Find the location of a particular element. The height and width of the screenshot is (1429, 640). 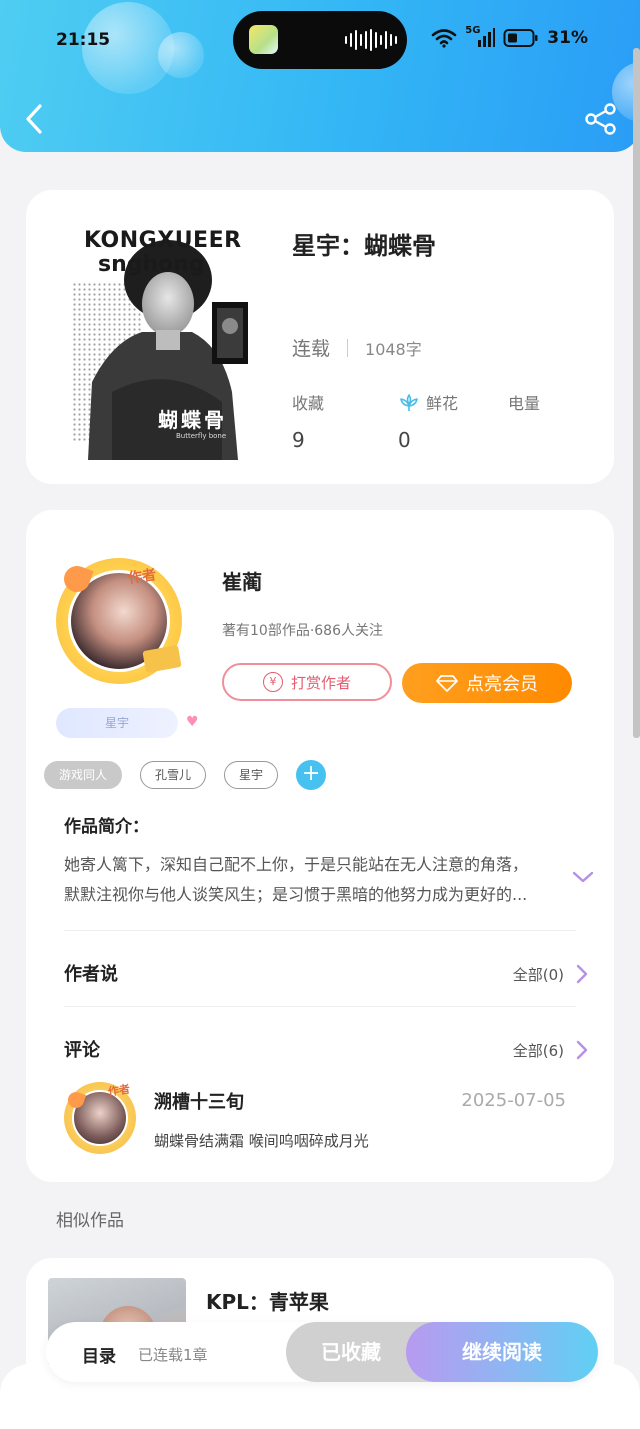

tag-list: 游戏同人 孔雪儿 星宇 + is located at coordinates (185, 775).